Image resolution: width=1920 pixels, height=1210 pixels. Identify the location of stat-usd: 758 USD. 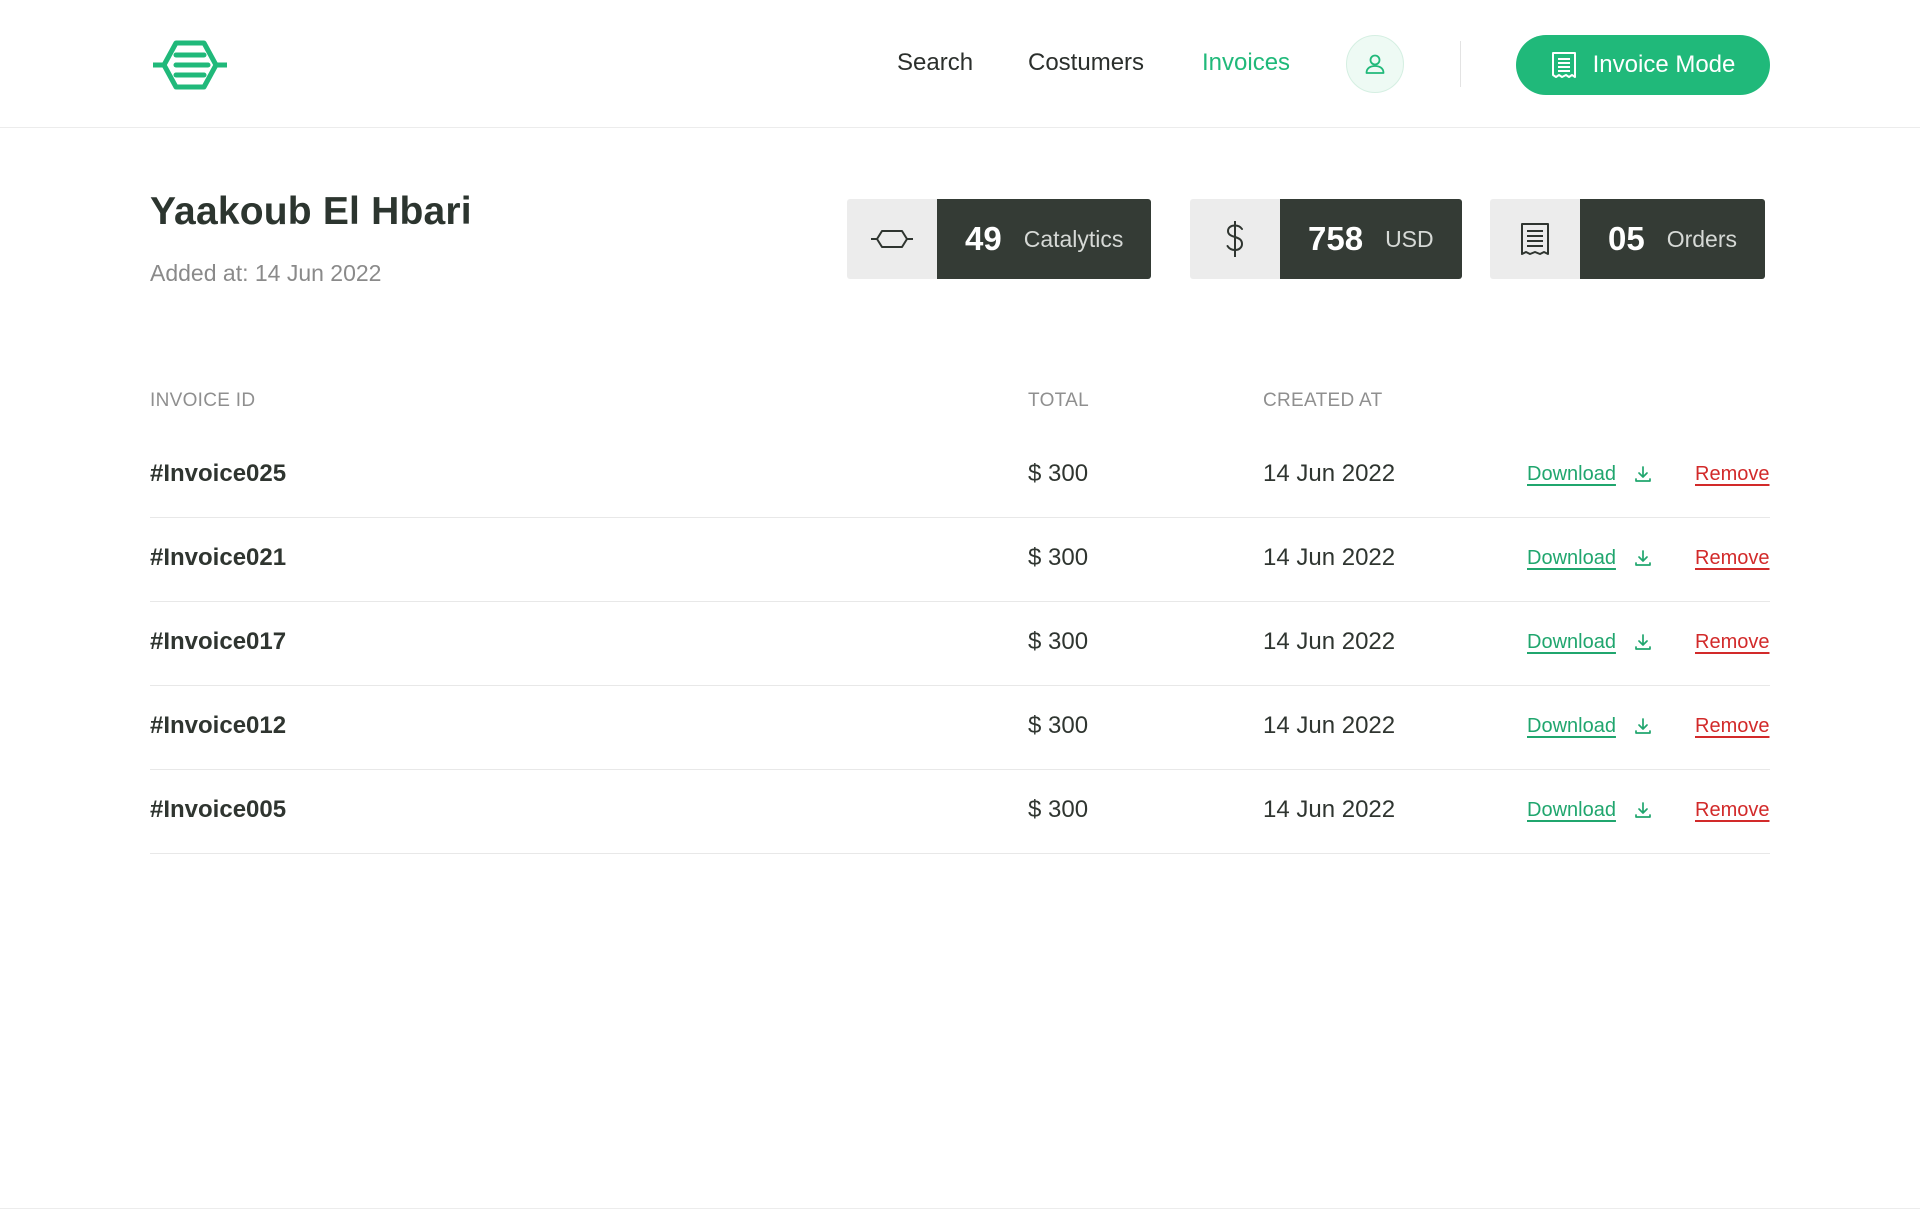
(1326, 239).